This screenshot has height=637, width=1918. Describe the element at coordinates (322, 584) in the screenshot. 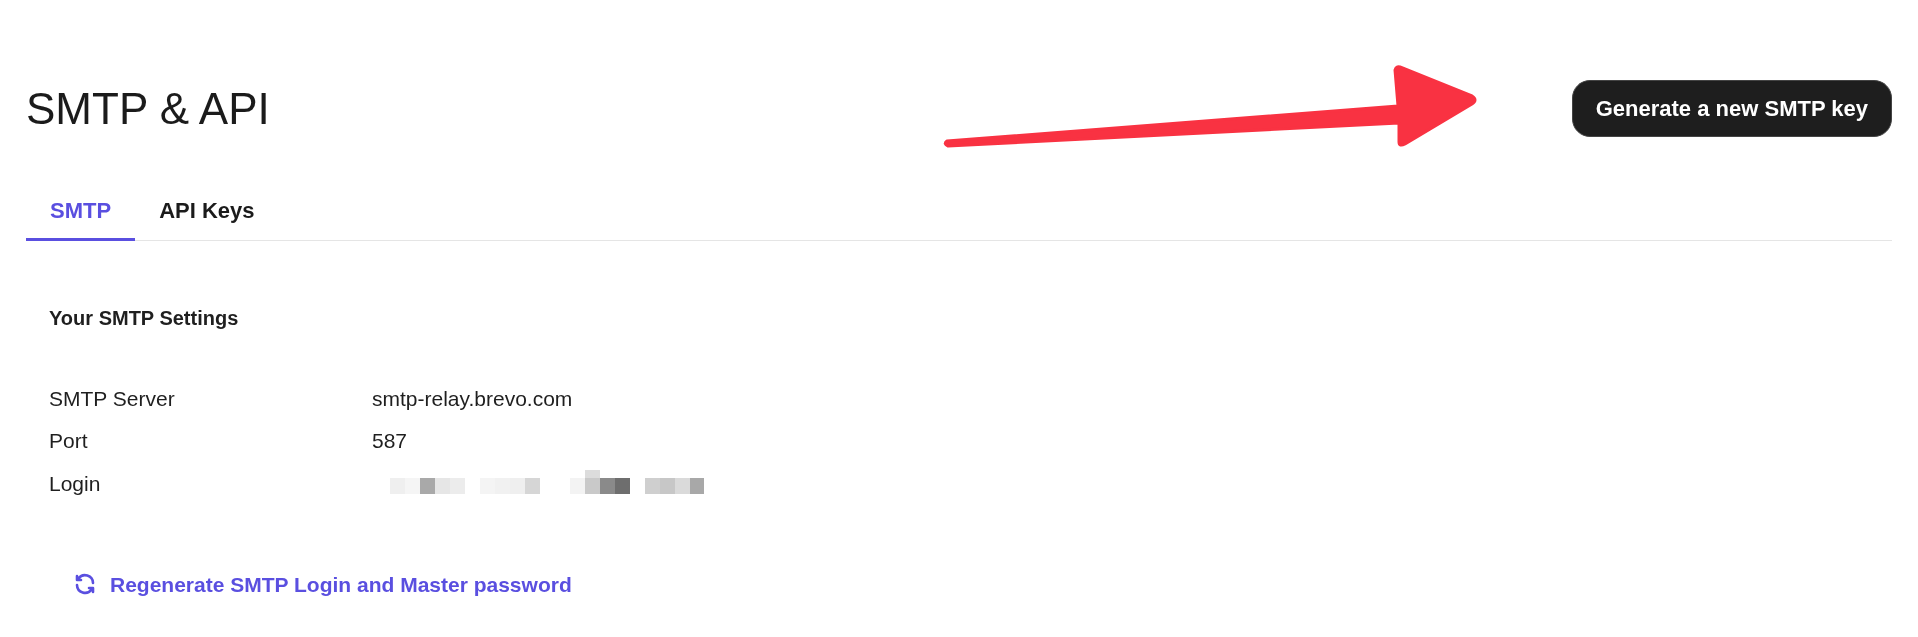

I see `regenerate-link: Regenerate SMTP Login and Master password` at that location.